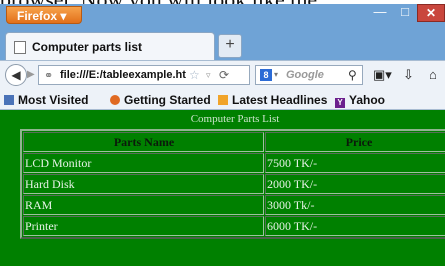 This screenshot has width=445, height=266. I want to click on search-placeholder: Google, so click(305, 75).